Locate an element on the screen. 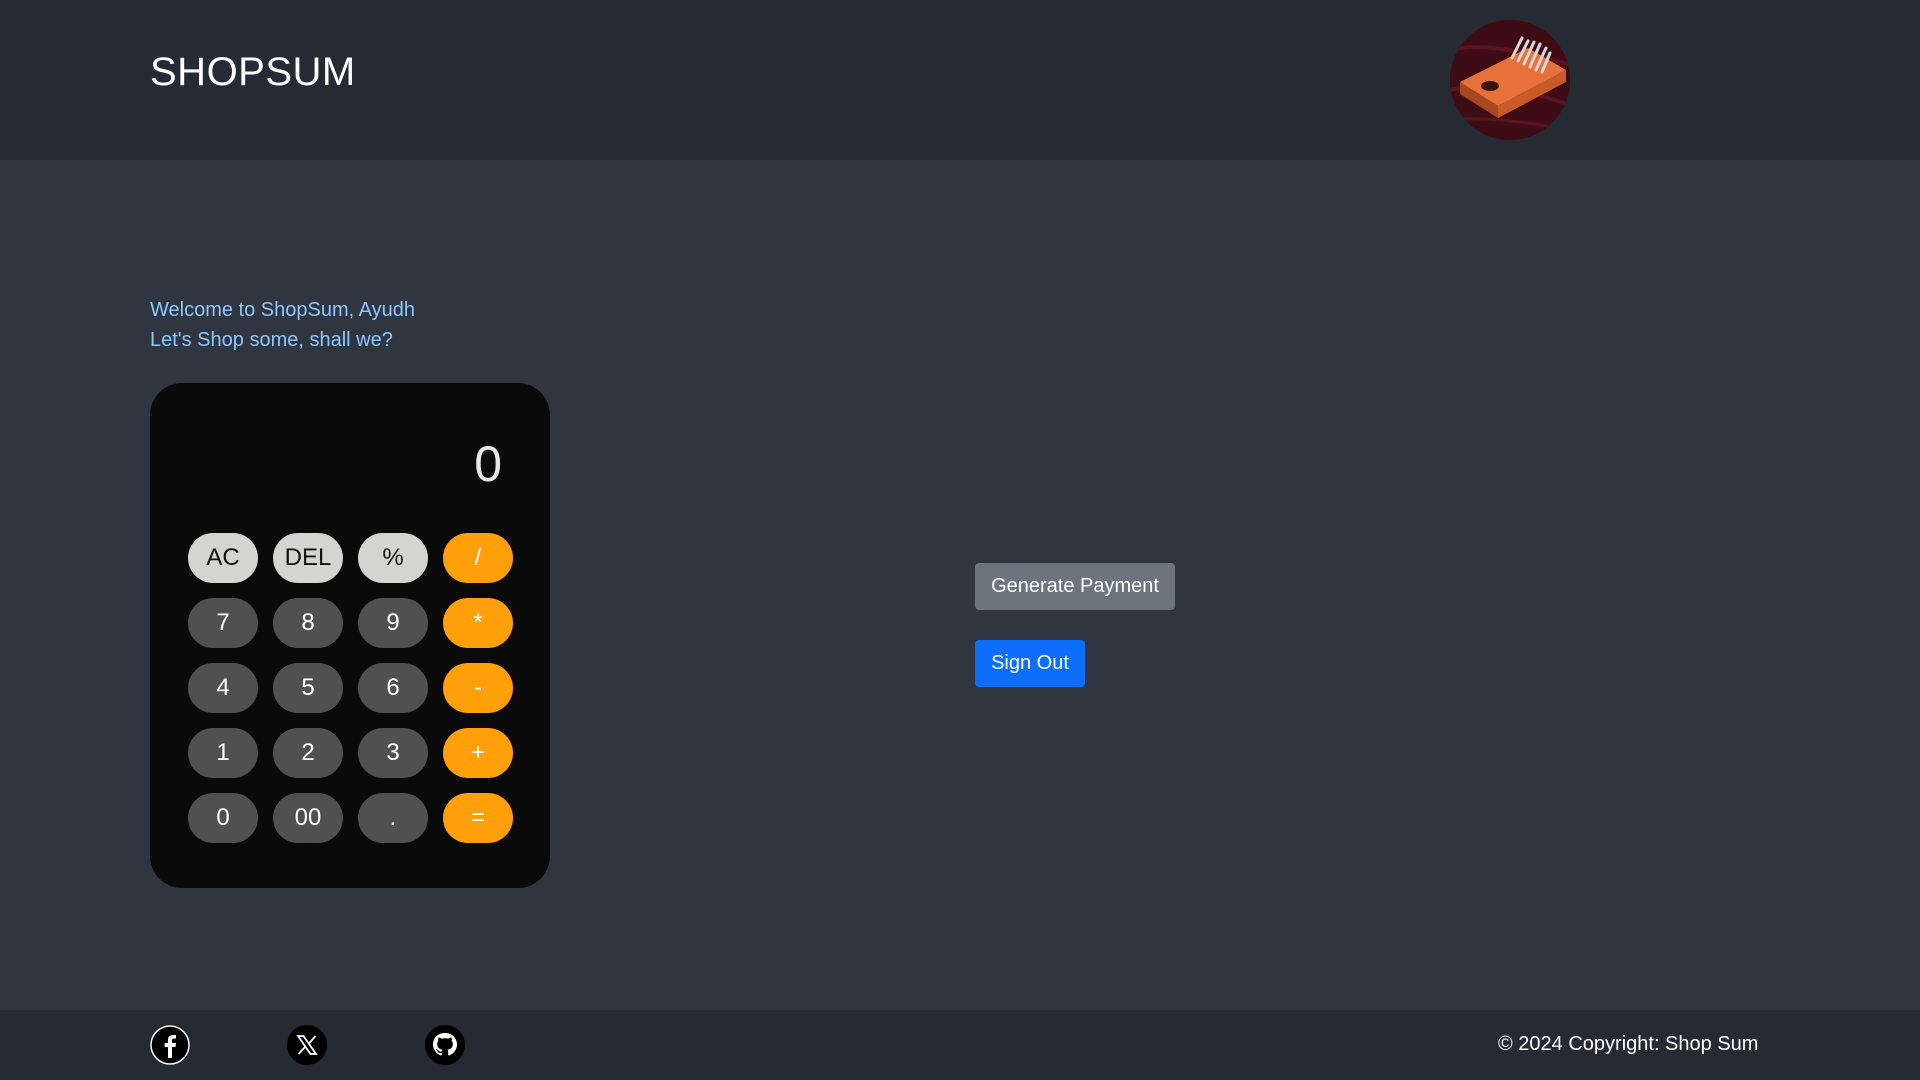 Image resolution: width=1920 pixels, height=1080 pixels. kalimba-avatar-icon is located at coordinates (1510, 80).